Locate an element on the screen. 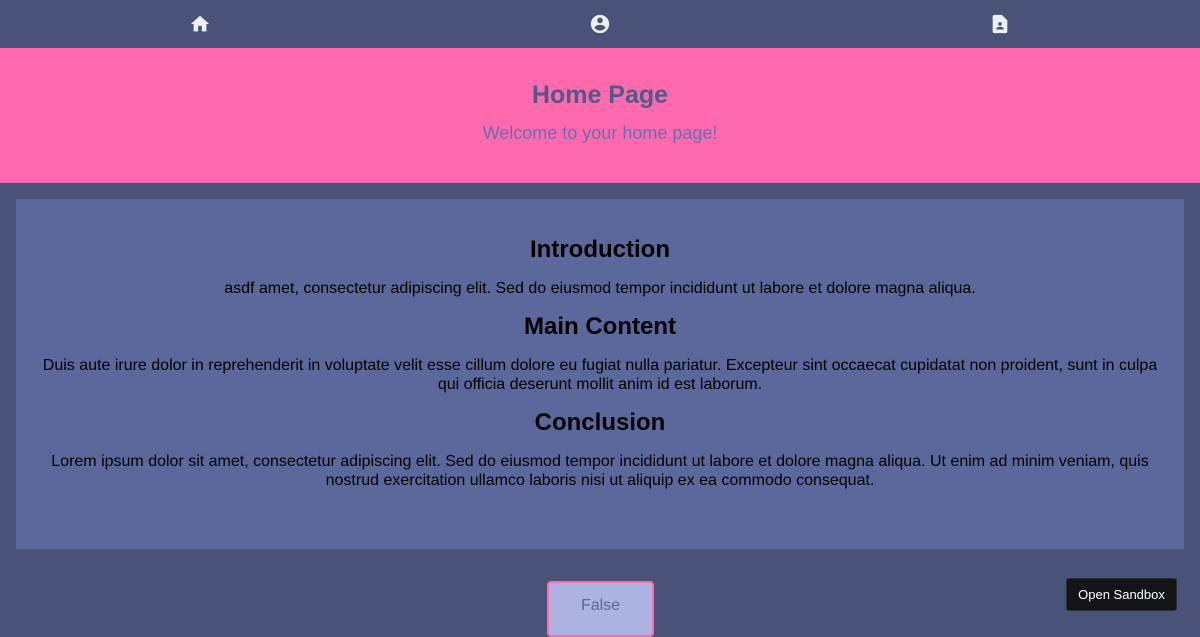 Image resolution: width=1200 pixels, height=637 pixels. home-icon is located at coordinates (200, 23).